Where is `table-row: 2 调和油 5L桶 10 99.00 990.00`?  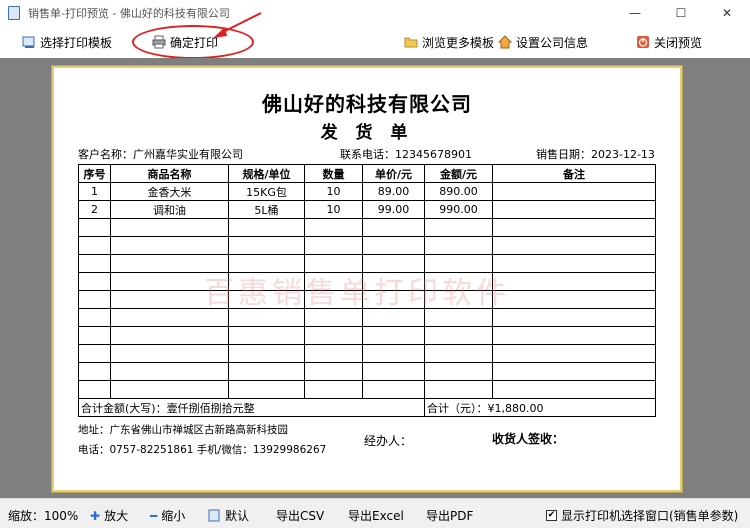 table-row: 2 调和油 5L桶 10 99.00 990.00 is located at coordinates (367, 209).